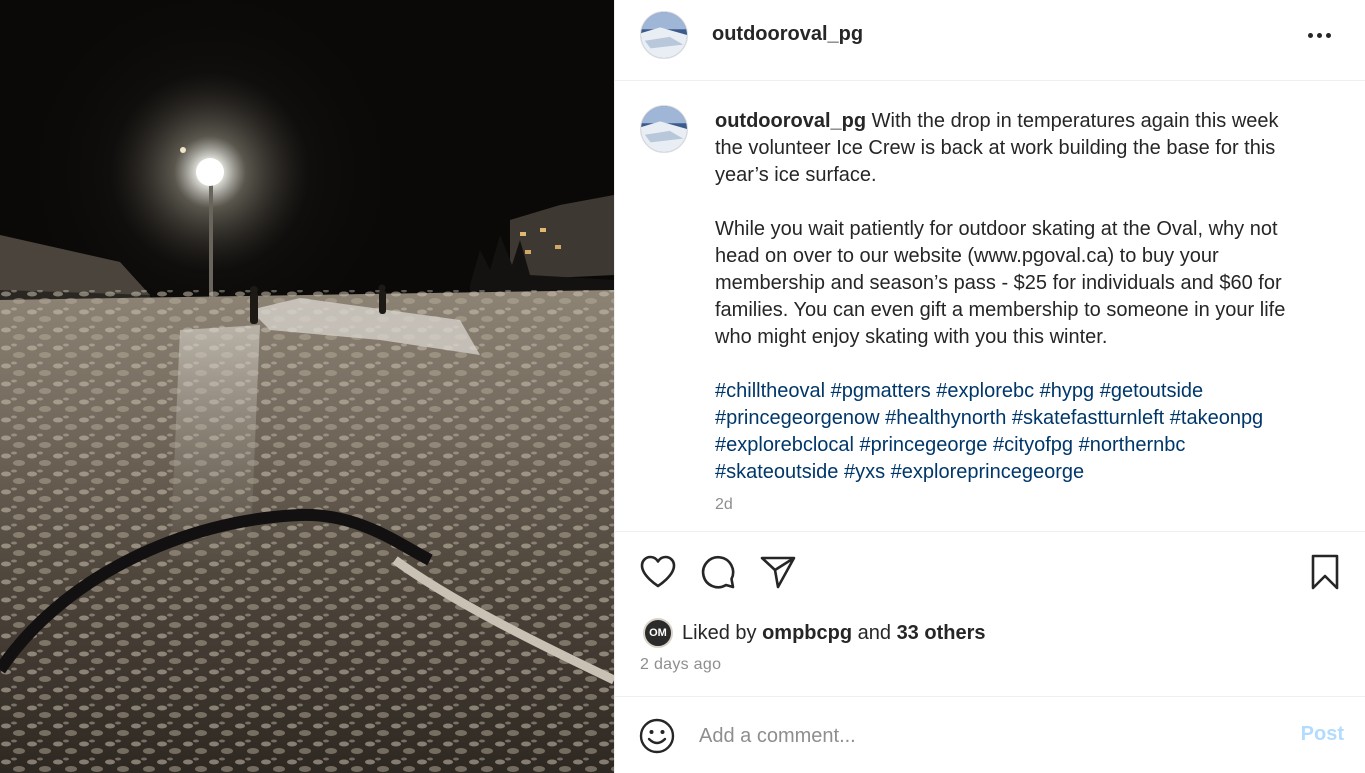 The image size is (1365, 773). I want to click on post-header: outdooroval_pg, so click(990, 40).